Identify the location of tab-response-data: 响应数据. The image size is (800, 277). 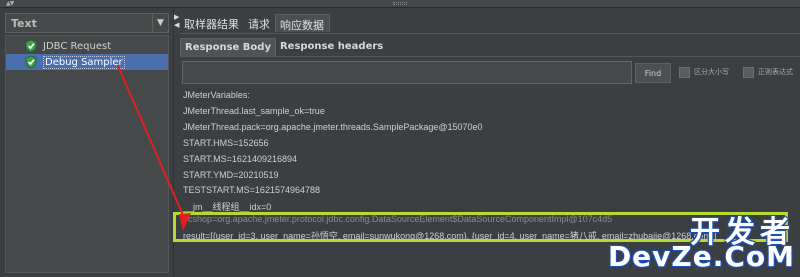
(302, 23).